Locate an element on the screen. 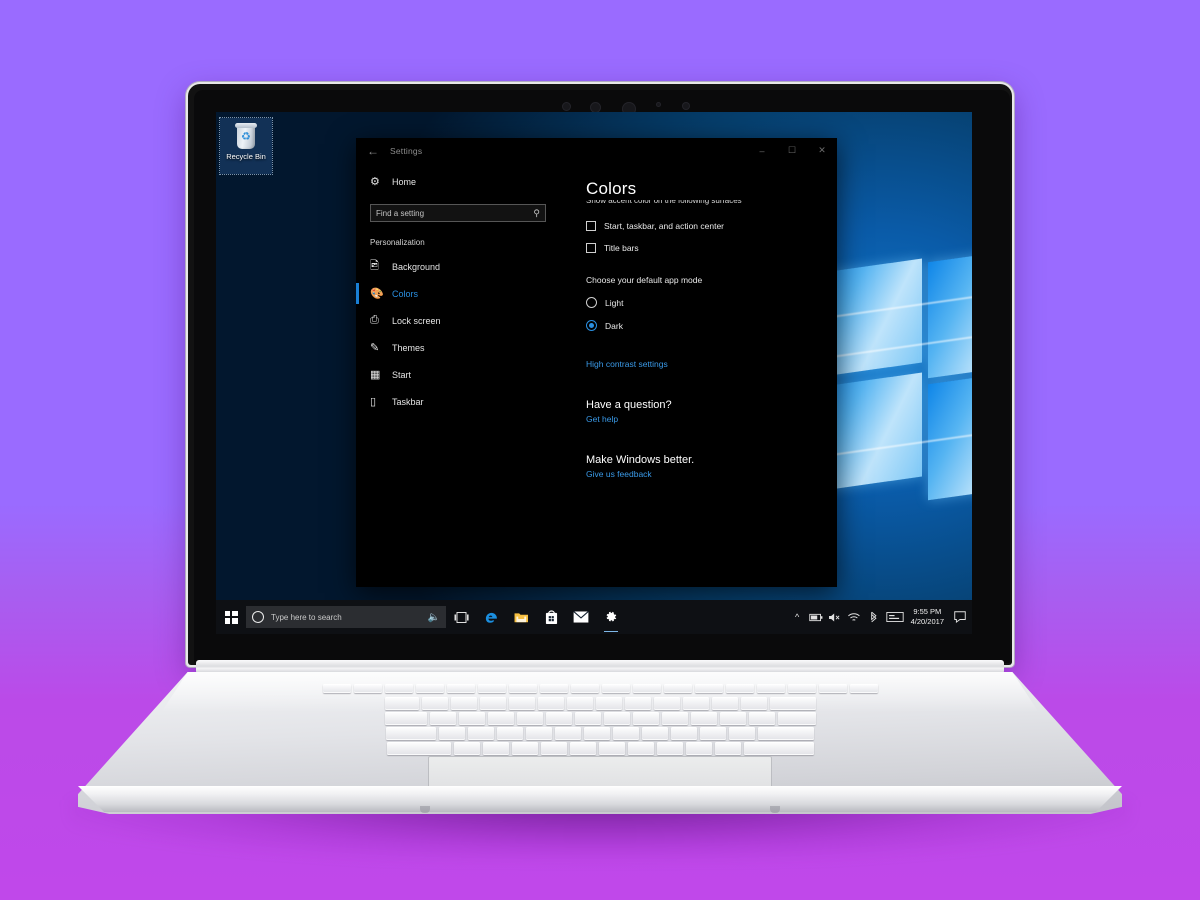 The height and width of the screenshot is (900, 1200). start-button is located at coordinates (231, 617).